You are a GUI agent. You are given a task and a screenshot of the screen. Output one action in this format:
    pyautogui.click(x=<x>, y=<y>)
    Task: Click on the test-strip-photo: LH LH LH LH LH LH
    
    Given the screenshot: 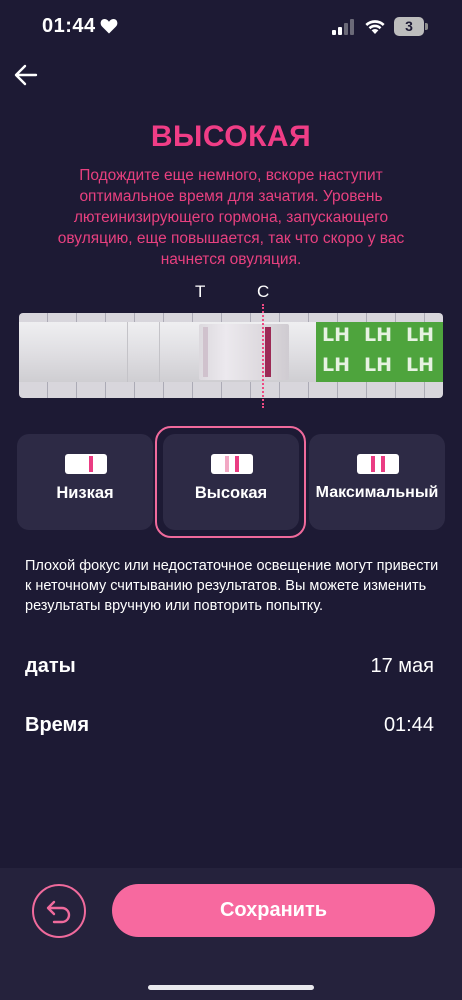 What is the action you would take?
    pyautogui.click(x=231, y=355)
    